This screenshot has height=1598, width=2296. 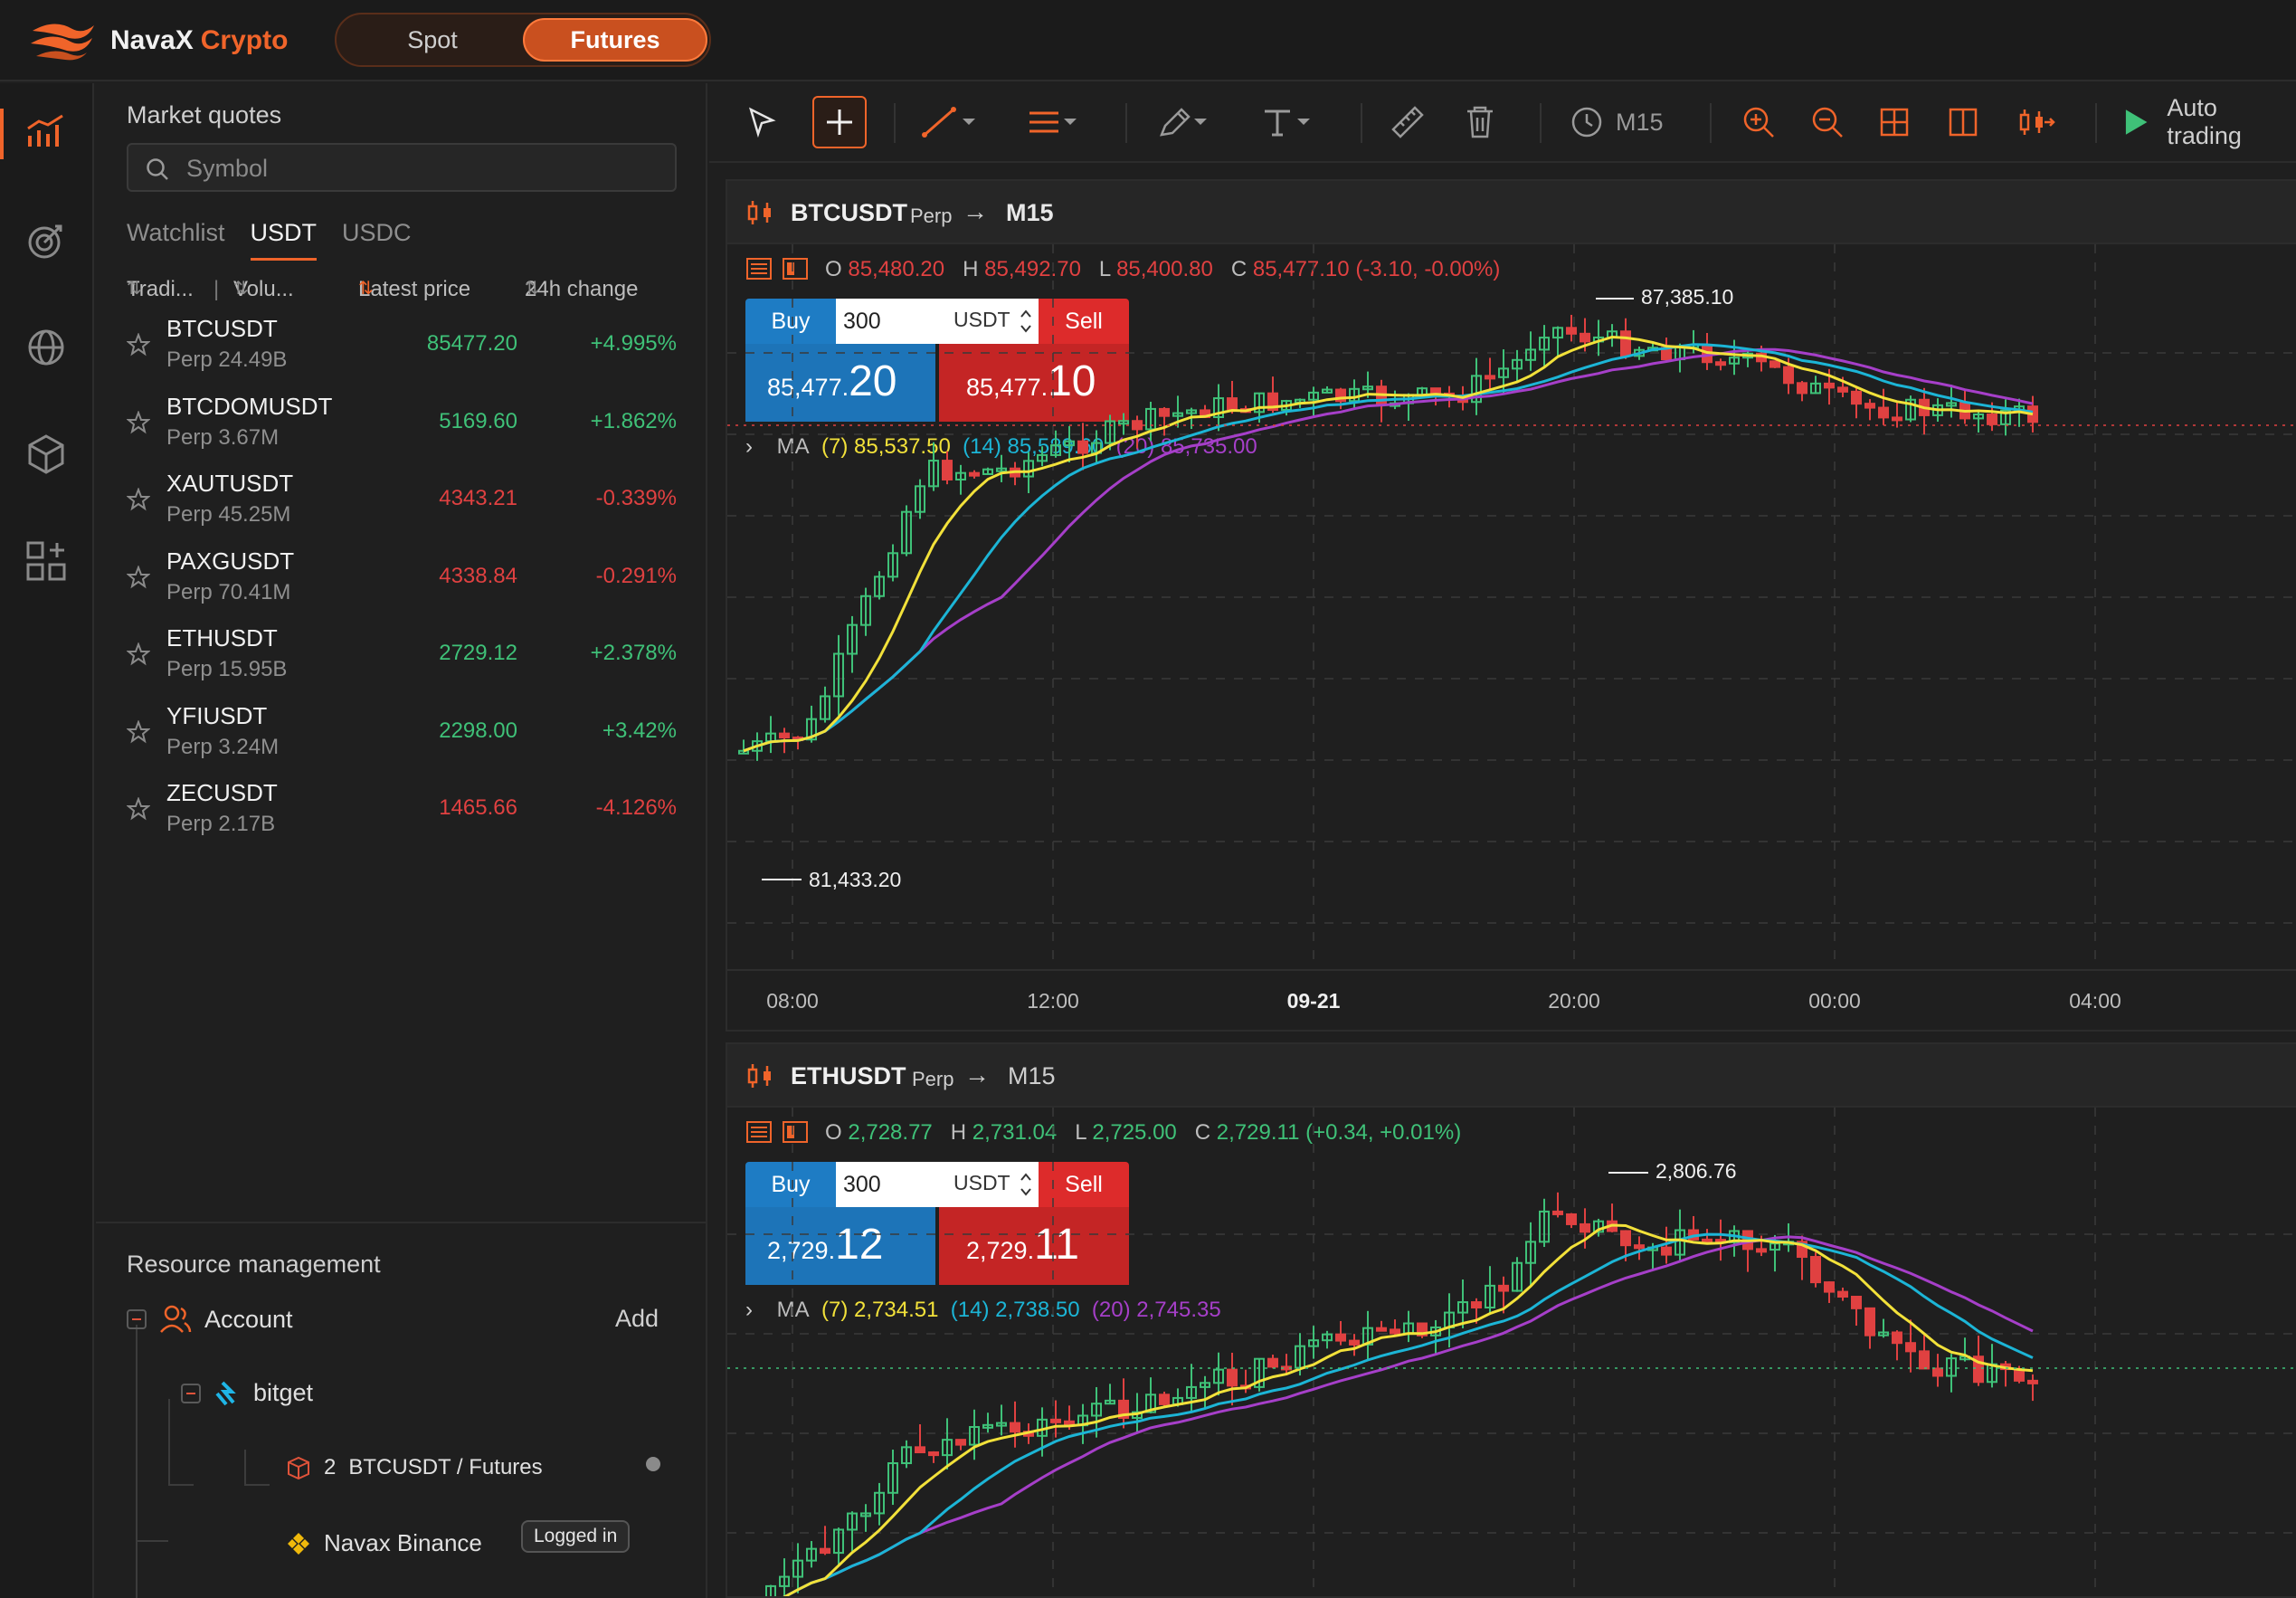 What do you see at coordinates (46, 454) in the screenshot?
I see `cube-icon` at bounding box center [46, 454].